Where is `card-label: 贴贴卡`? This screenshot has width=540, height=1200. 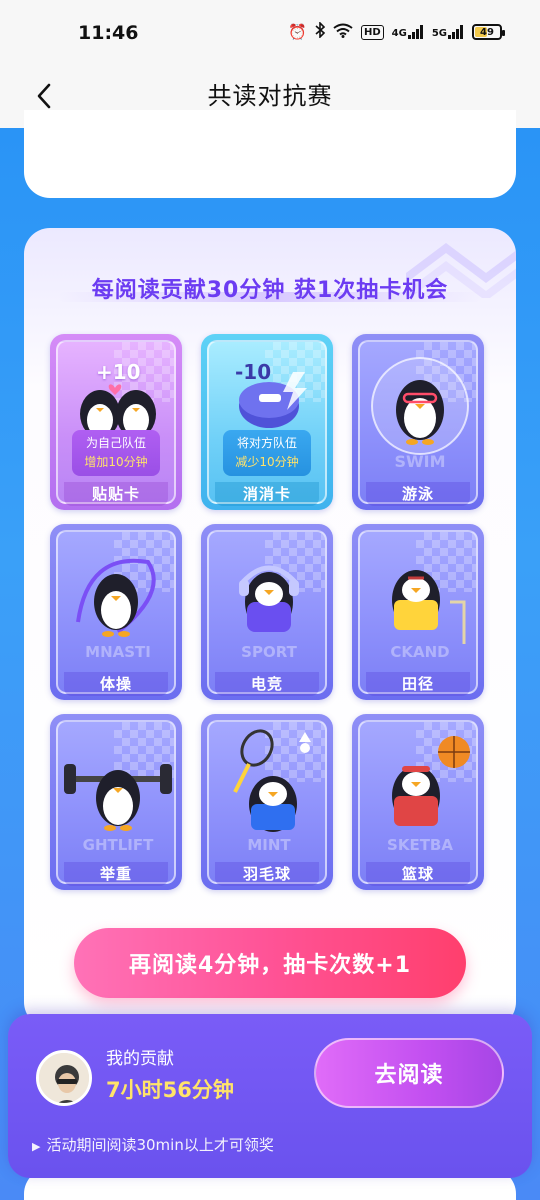
card-label: 贴贴卡 is located at coordinates (116, 494).